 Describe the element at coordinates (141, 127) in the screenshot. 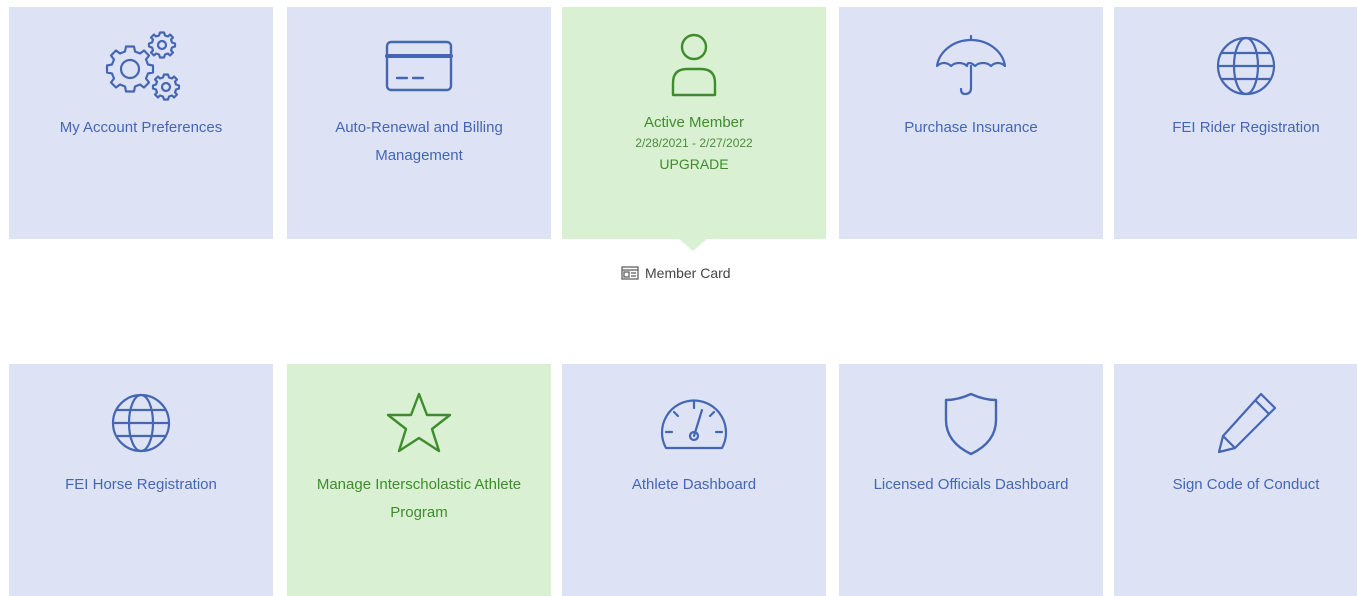

I see `tile-label: My Account Preferences` at that location.